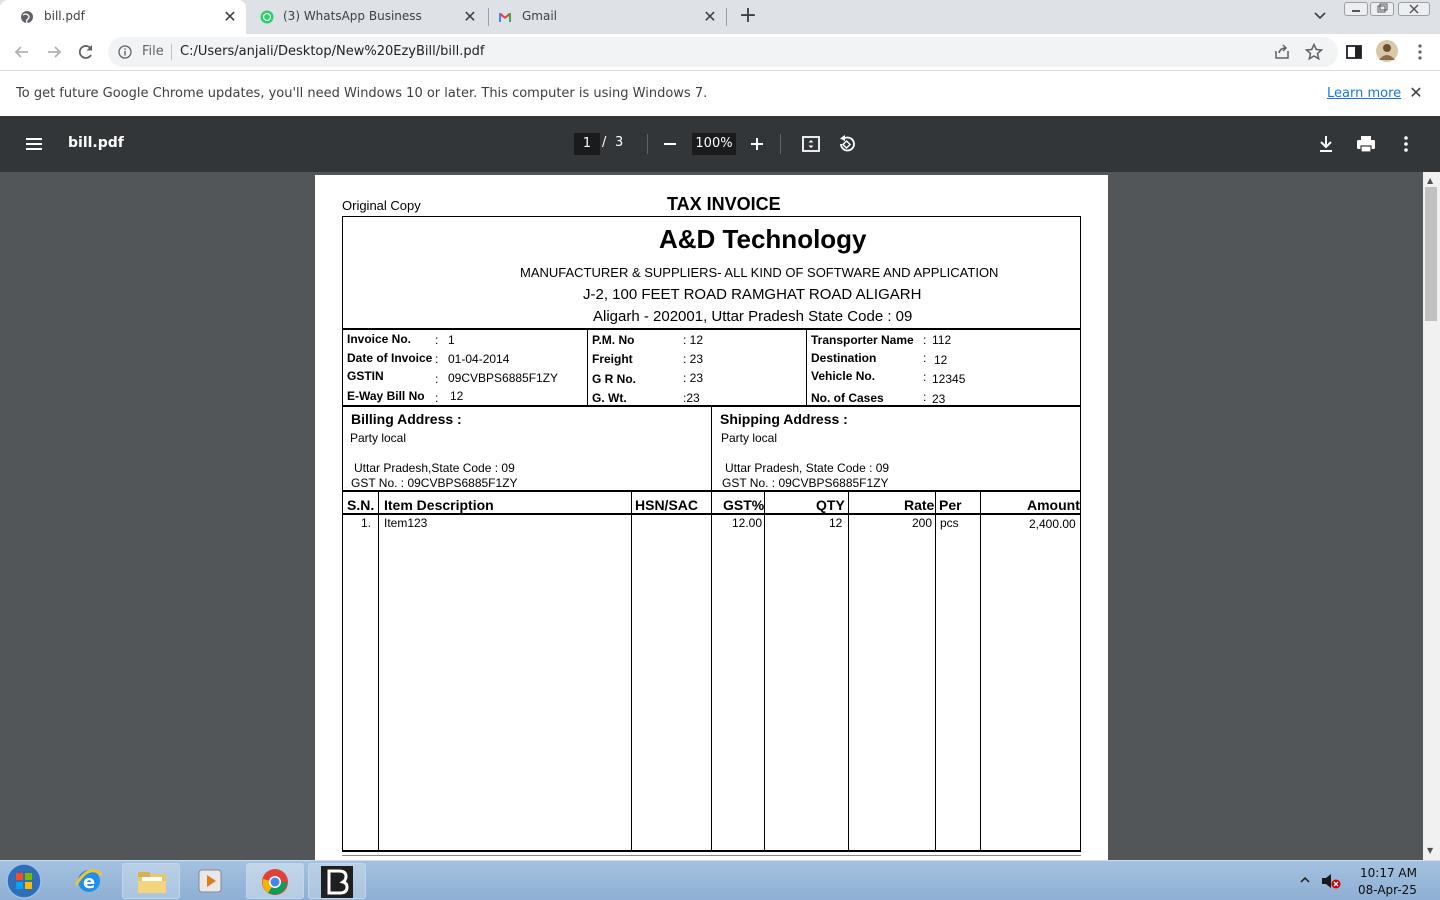 The height and width of the screenshot is (900, 1440). Describe the element at coordinates (757, 144) in the screenshot. I see `zoom-in-icon` at that location.